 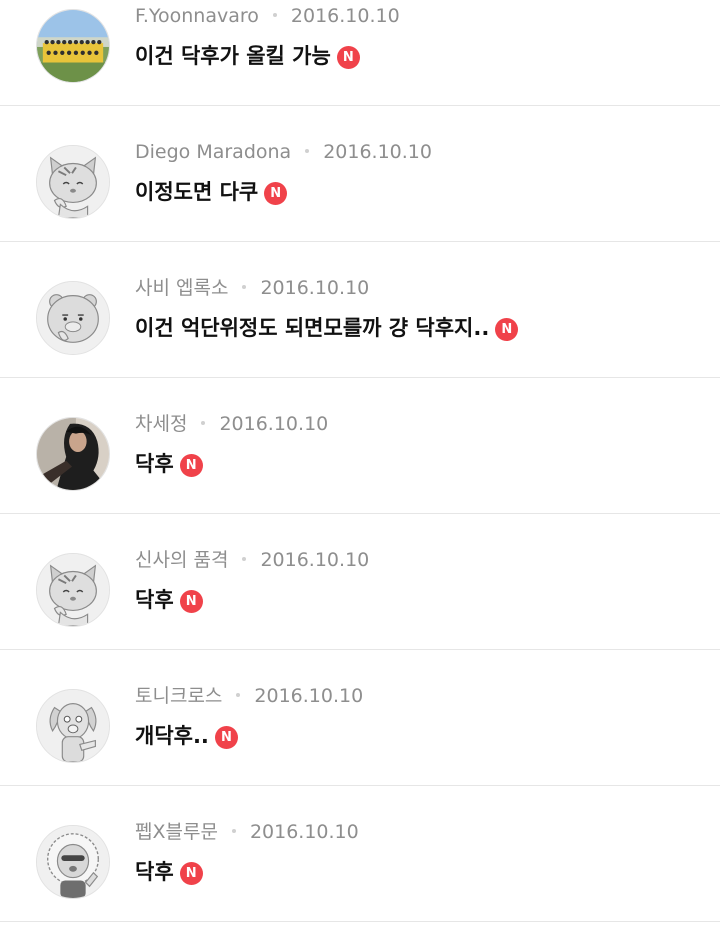 I want to click on list-item: Diego Maradona 2016.10.10 이정도면 다쿠 N, so click(x=360, y=174).